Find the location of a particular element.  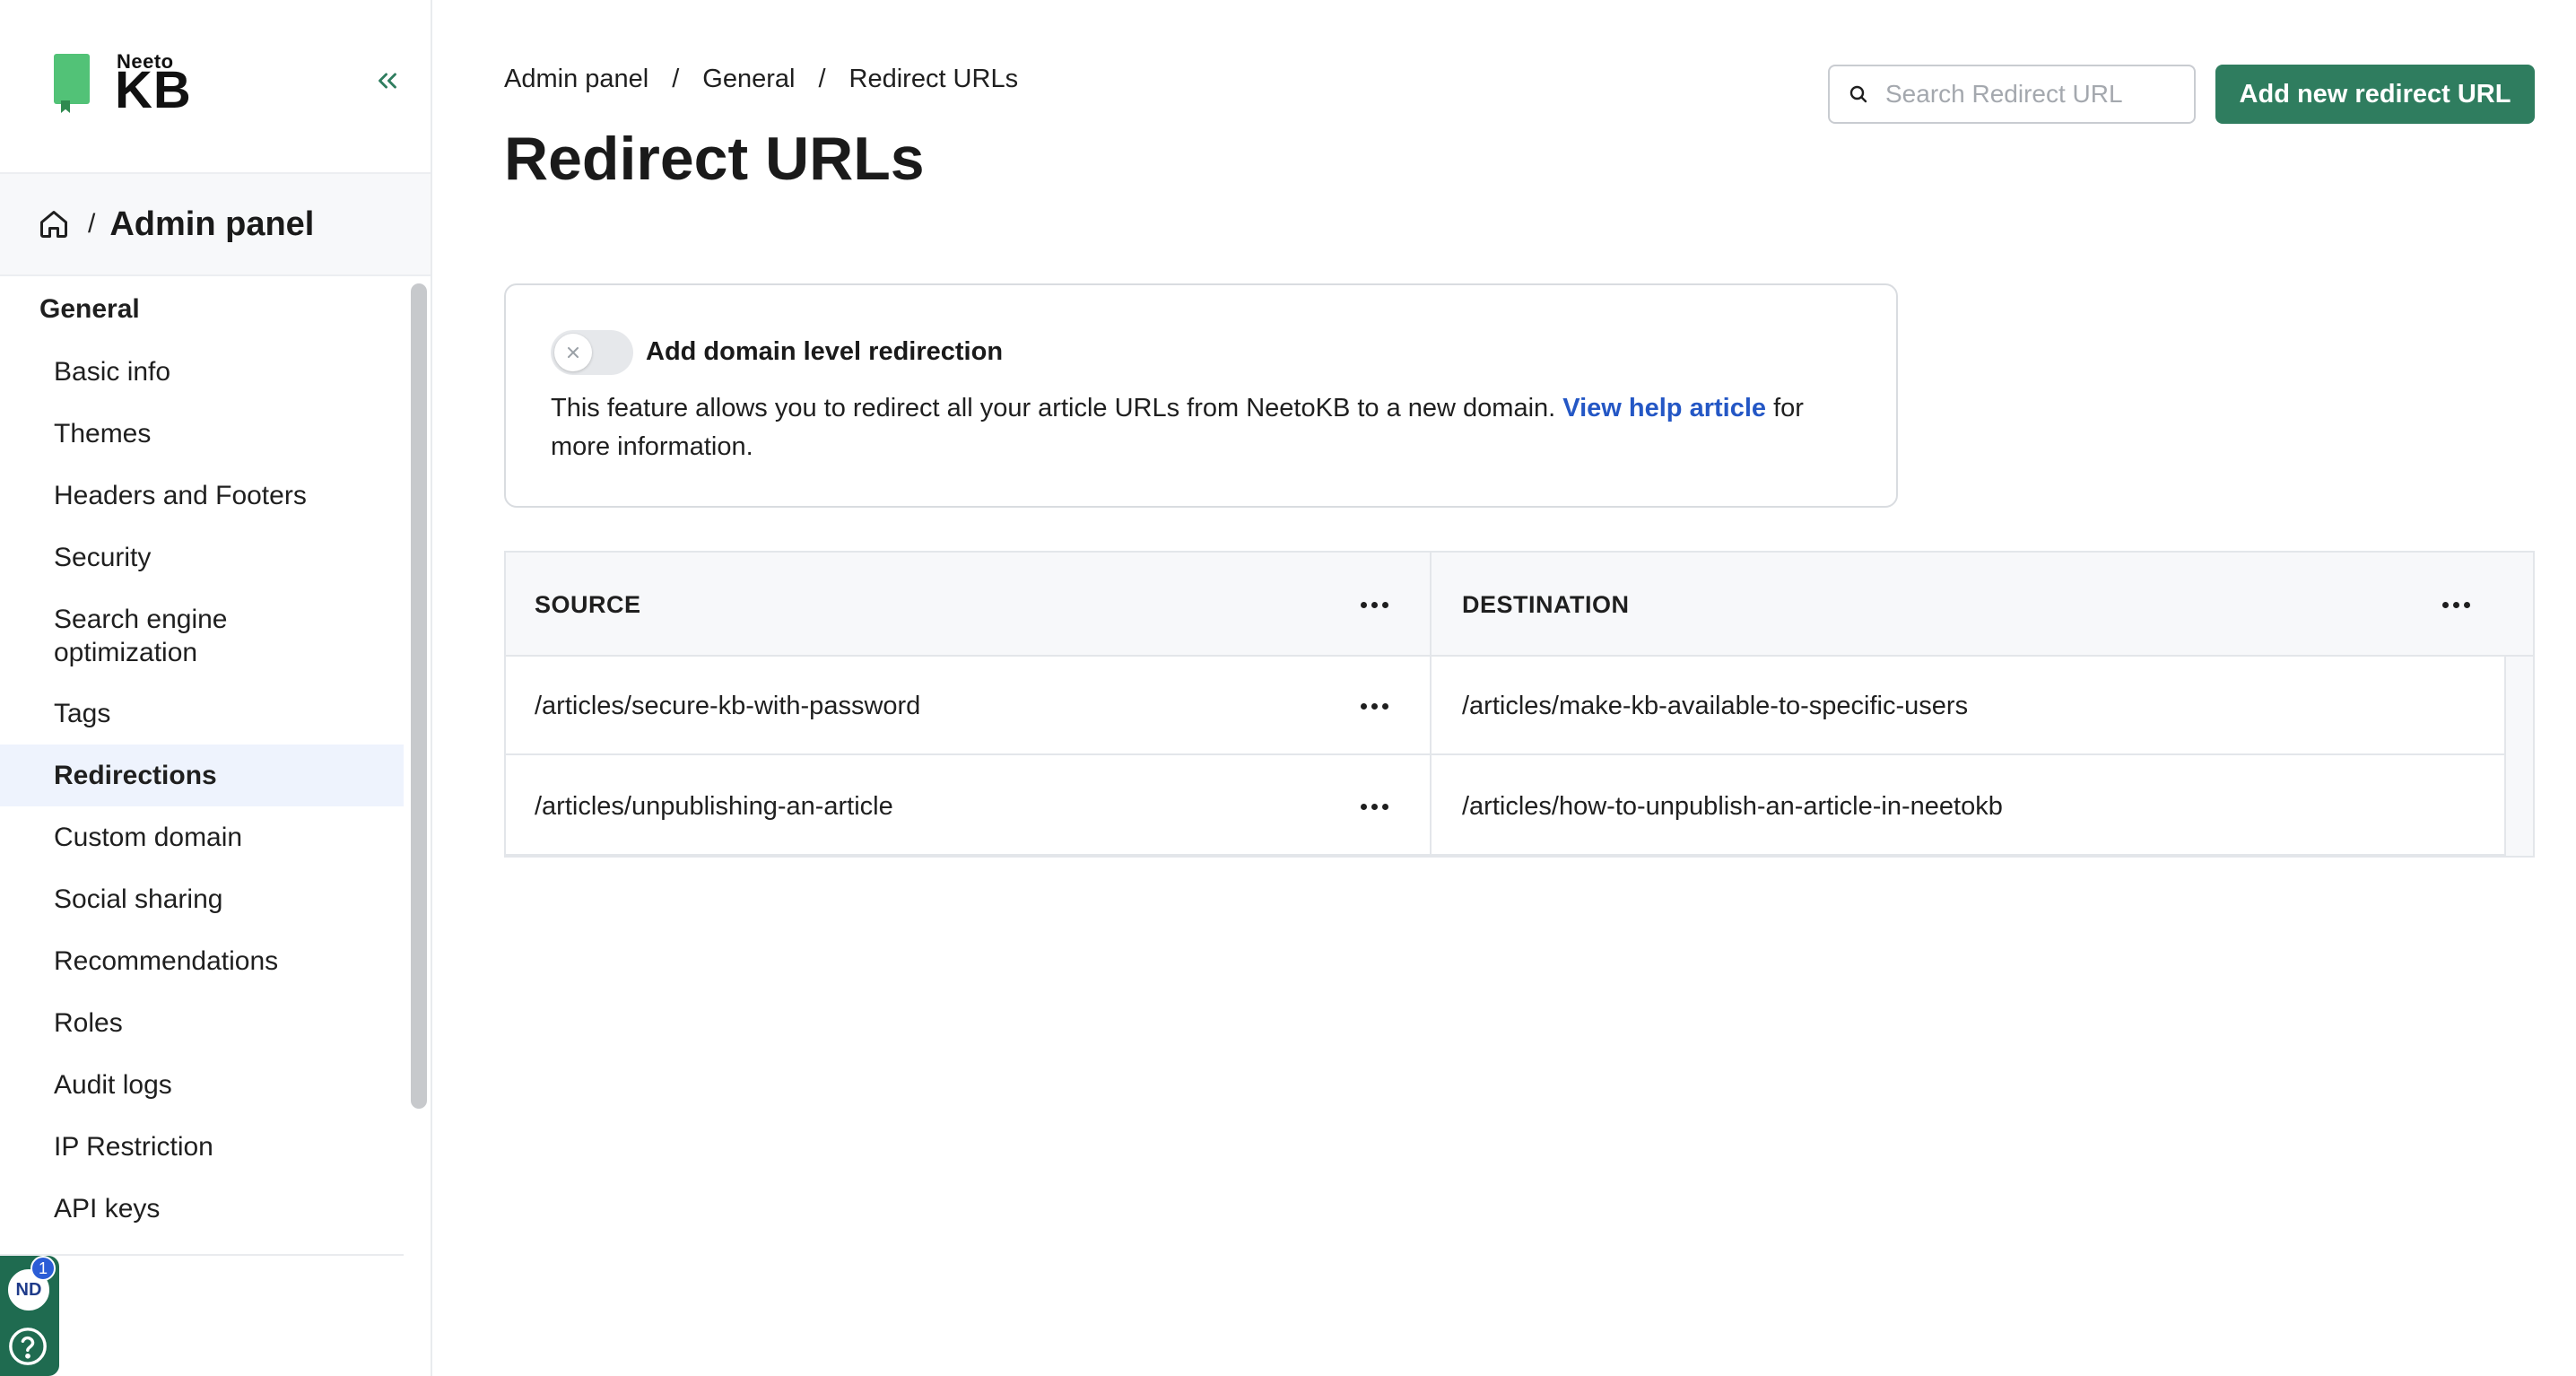

sidebar-title: Admin panel is located at coordinates (212, 224).